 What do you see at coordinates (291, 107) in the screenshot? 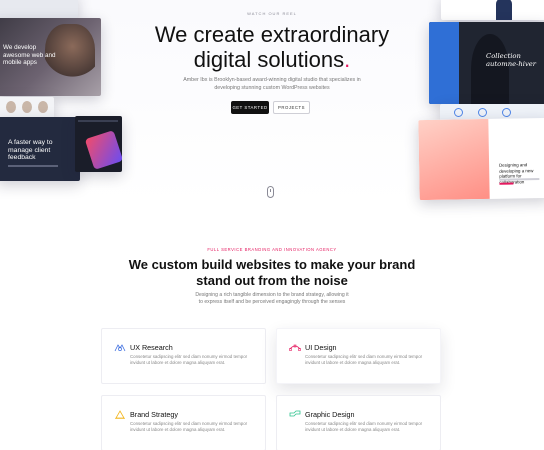
I see `projects-button: Projects` at bounding box center [291, 107].